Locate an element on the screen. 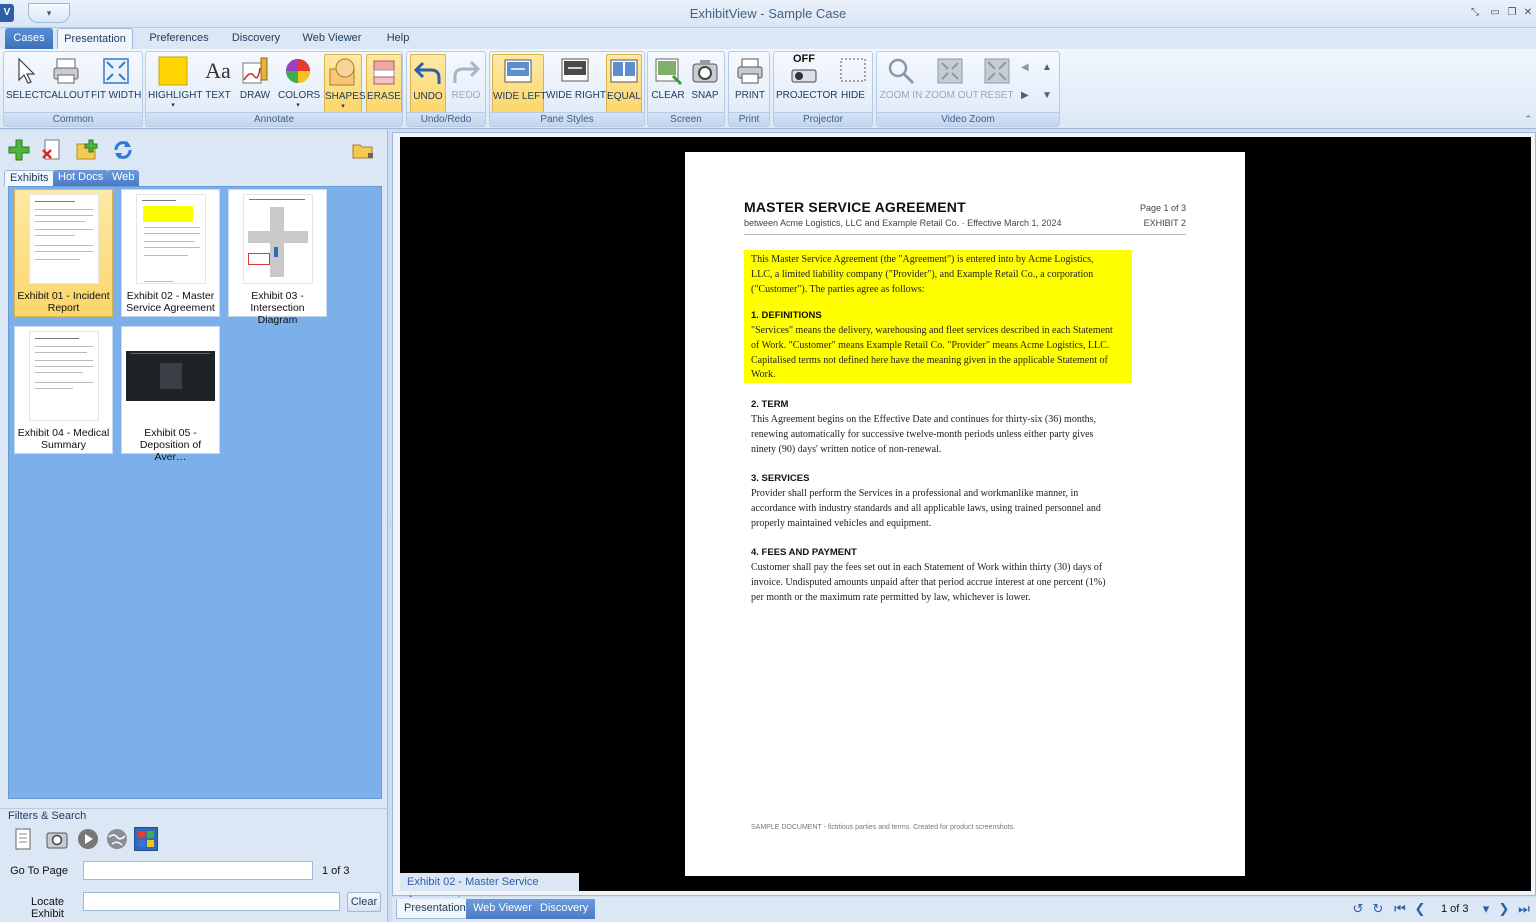 Image resolution: width=1536 pixels, height=922 pixels. print-button: PRINT is located at coordinates (750, 84).